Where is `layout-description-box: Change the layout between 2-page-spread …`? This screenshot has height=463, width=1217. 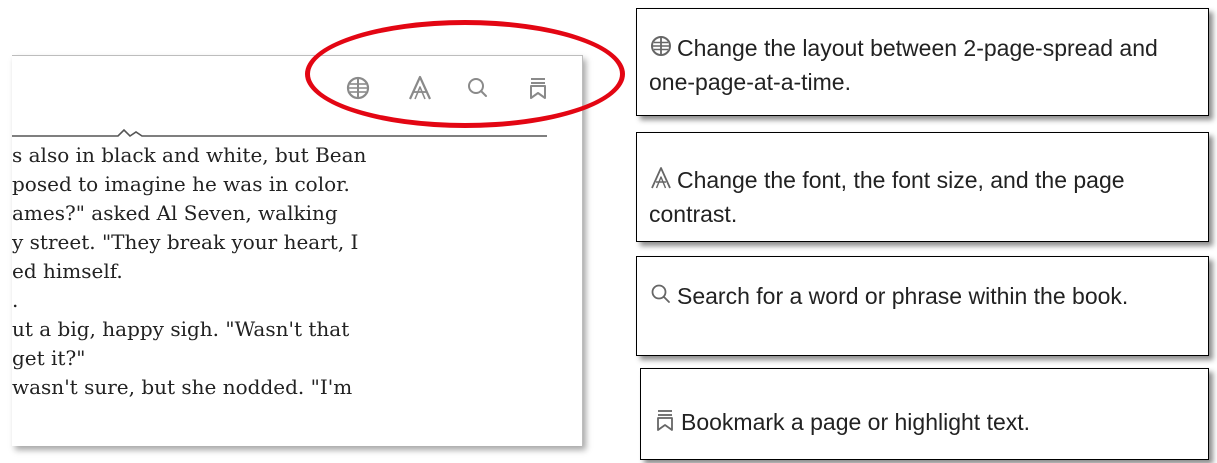
layout-description-box: Change the layout between 2-page-spread … is located at coordinates (922, 62).